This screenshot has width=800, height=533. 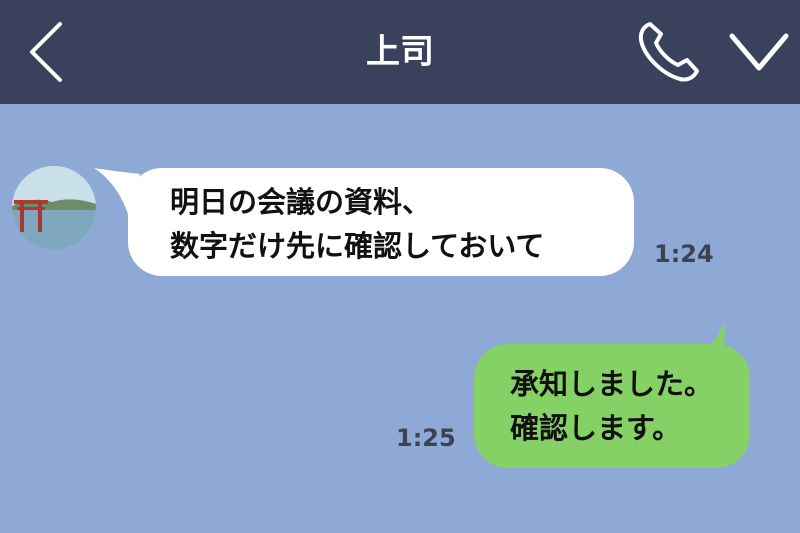 I want to click on message-timestamp: 1:25, so click(x=426, y=438).